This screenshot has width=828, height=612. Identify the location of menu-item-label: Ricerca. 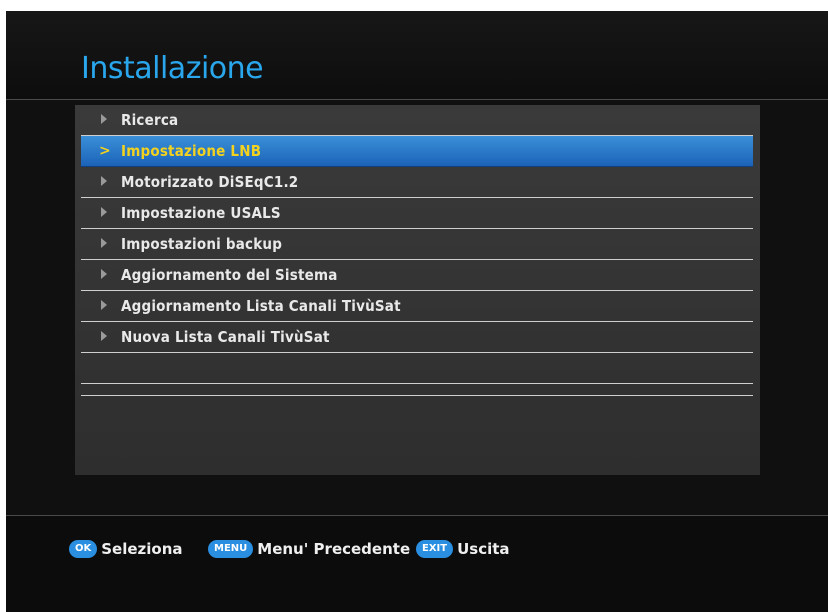
(150, 120).